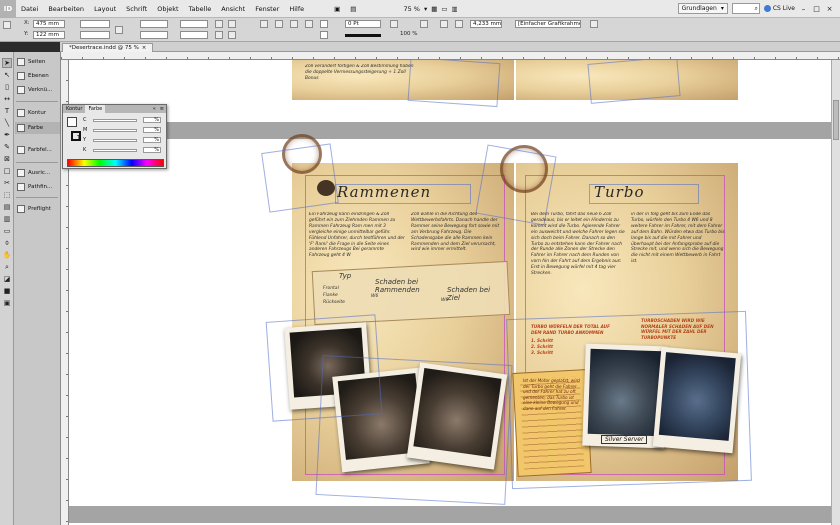 This screenshot has width=840, height=525. I want to click on constrain-proportions-icon, so click(119, 30).